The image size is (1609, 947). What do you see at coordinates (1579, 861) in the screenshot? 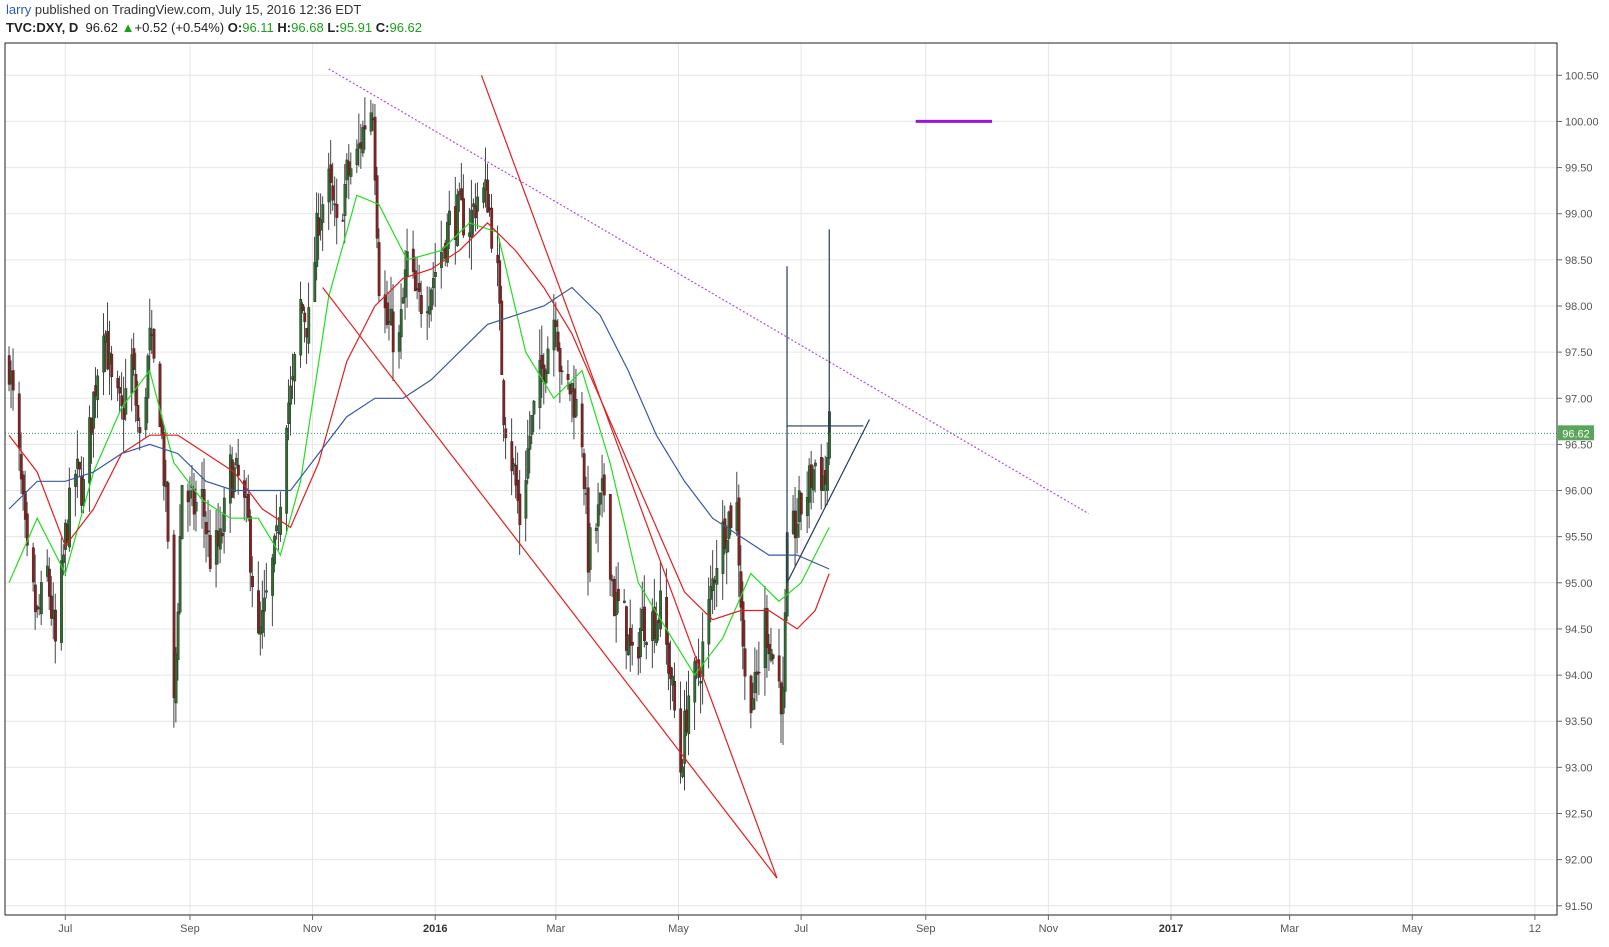
I see `y-tick-label: 92.00` at bounding box center [1579, 861].